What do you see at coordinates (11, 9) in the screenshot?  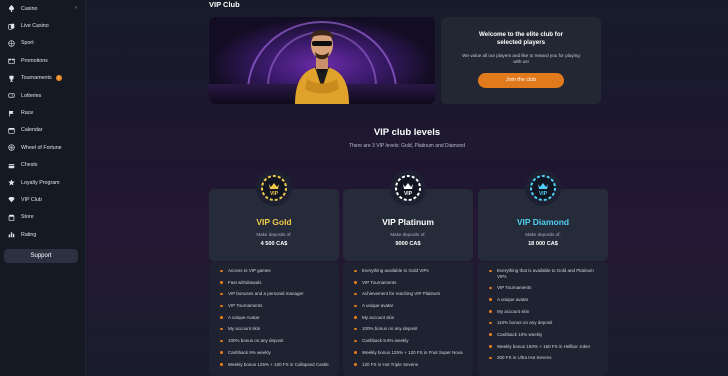 I see `spade-icon` at bounding box center [11, 9].